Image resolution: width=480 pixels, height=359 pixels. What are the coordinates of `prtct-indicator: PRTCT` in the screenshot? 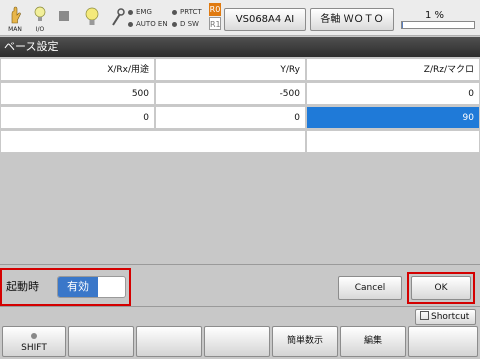 It's located at (187, 12).